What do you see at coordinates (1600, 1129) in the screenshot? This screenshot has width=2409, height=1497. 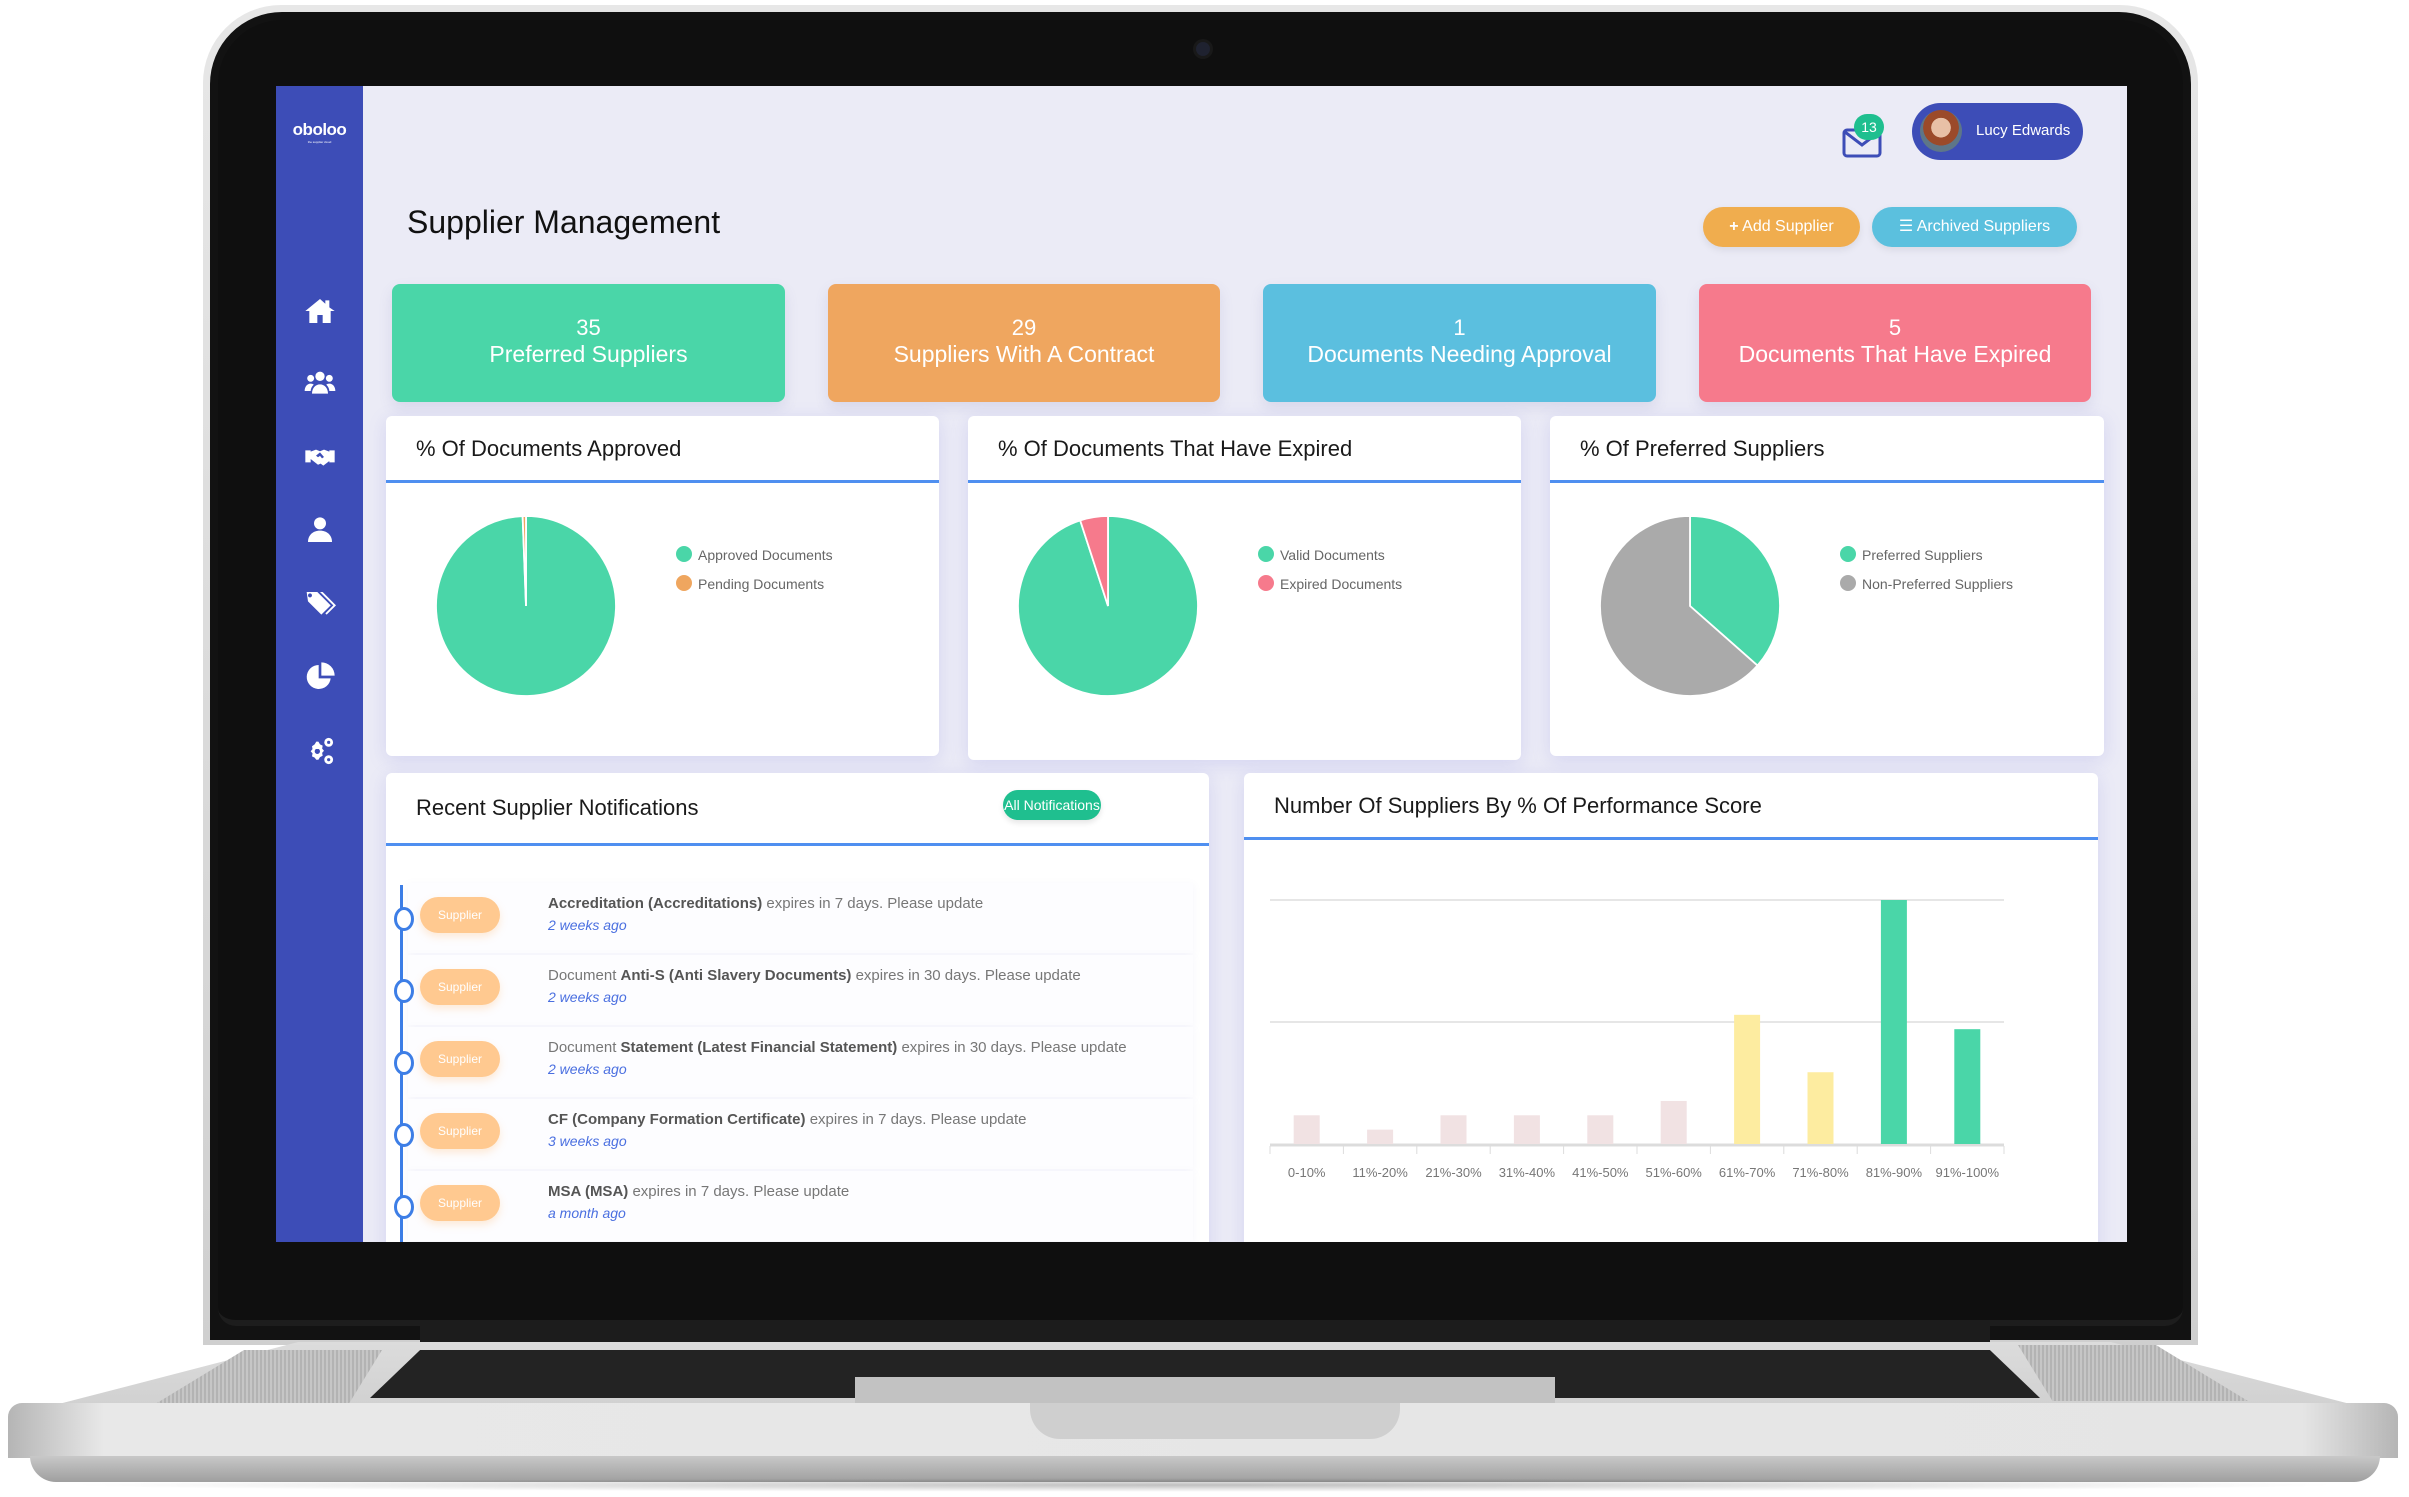 I see `bar-41%-50%` at bounding box center [1600, 1129].